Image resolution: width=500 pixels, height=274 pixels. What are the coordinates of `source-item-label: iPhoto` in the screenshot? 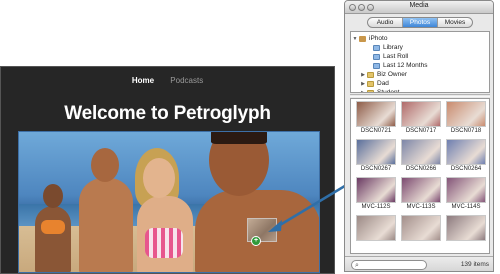 It's located at (378, 38).